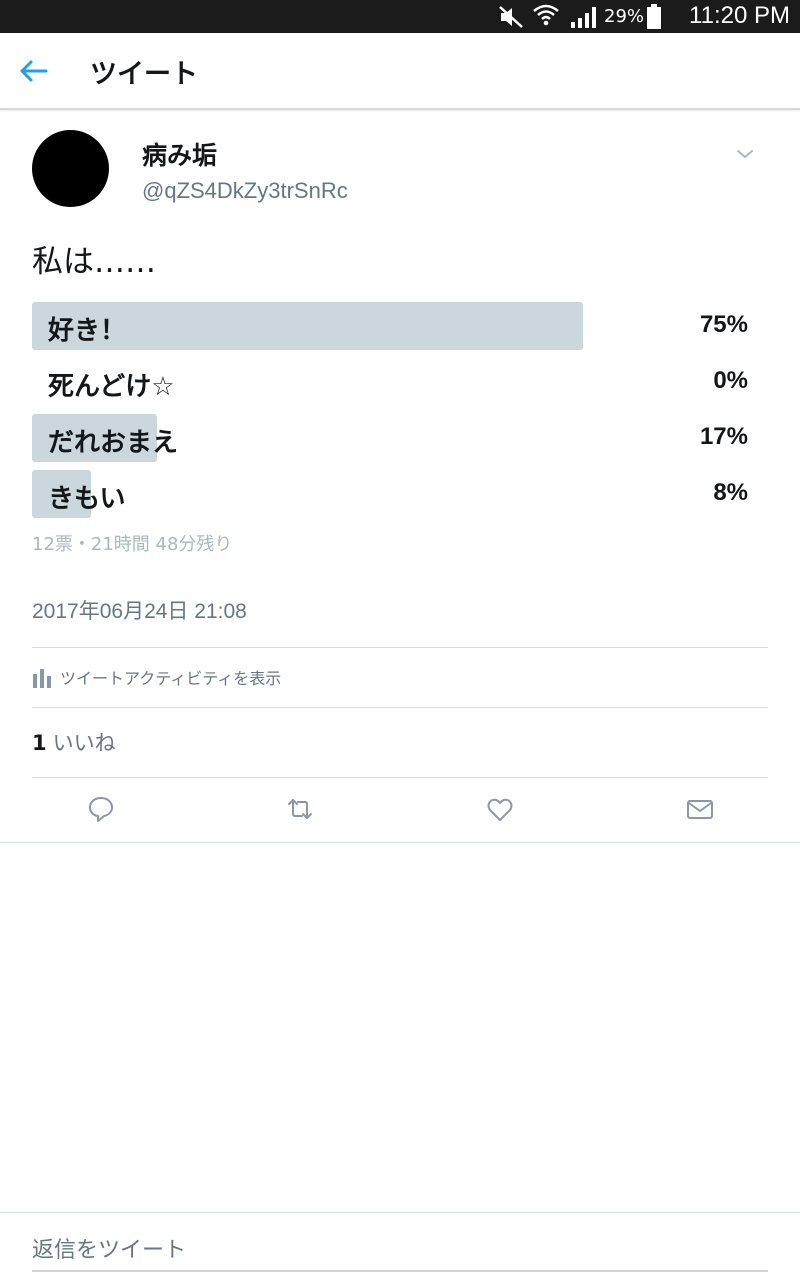  I want to click on poll-option-percent: 8%, so click(730, 492).